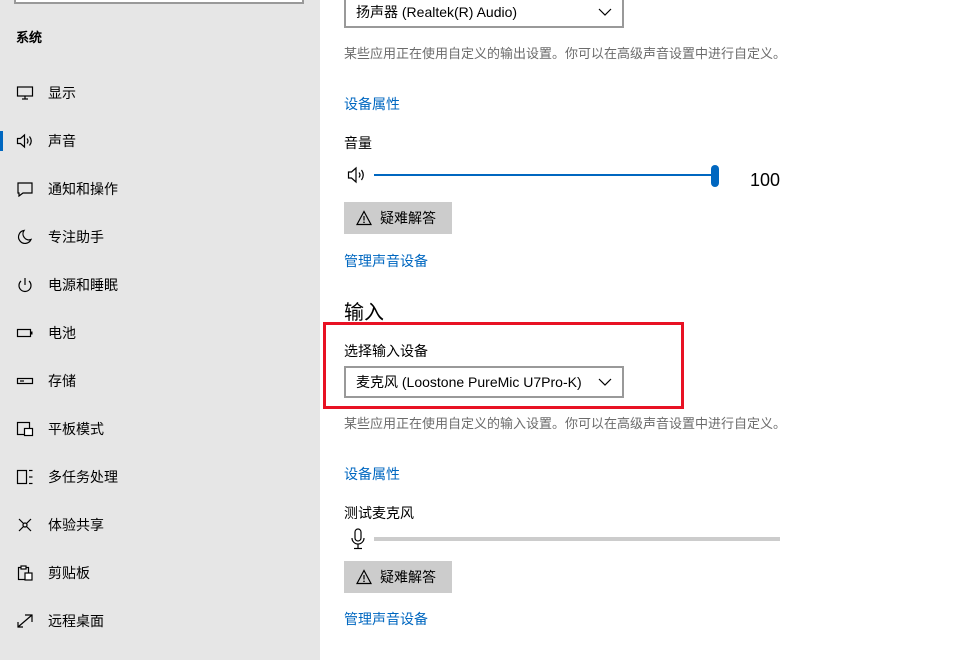 This screenshot has width=960, height=660. What do you see at coordinates (25, 141) in the screenshot?
I see `speaker-icon` at bounding box center [25, 141].